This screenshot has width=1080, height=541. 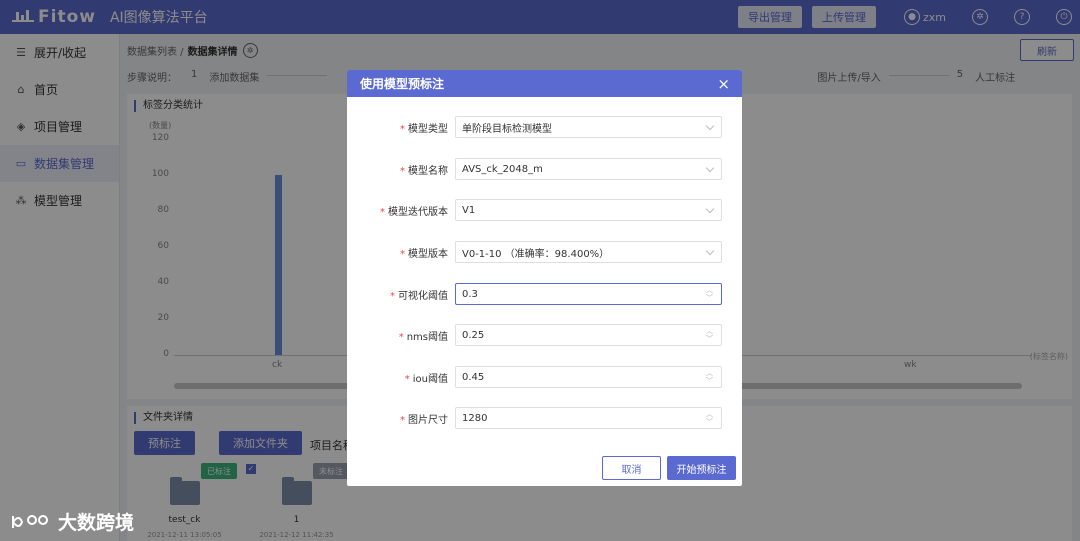 I want to click on form-row-model-iteration: * 模型迭代版本 V1, so click(x=544, y=210).